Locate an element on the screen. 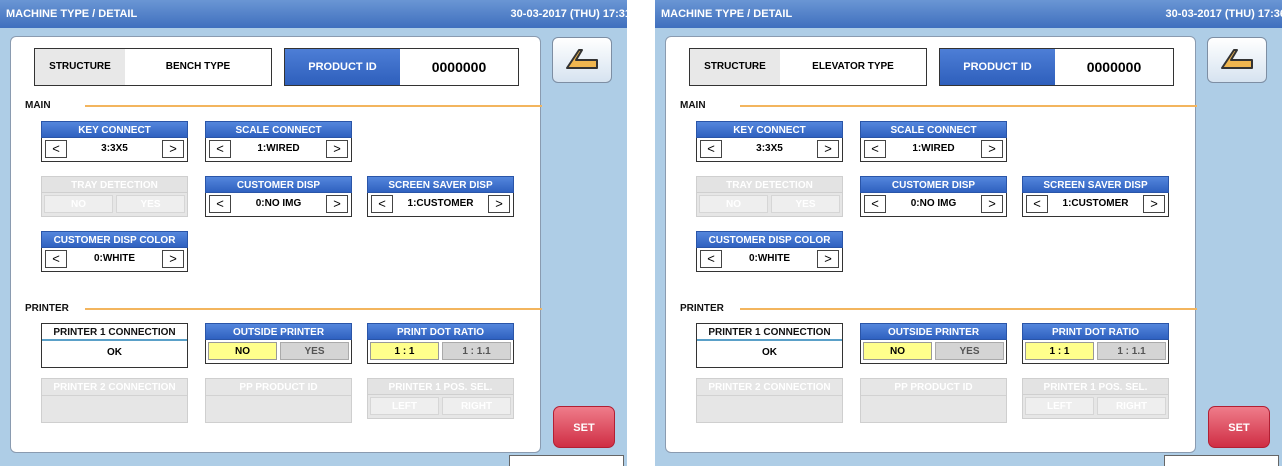 Image resolution: width=1282 pixels, height=466 pixels. scale-connect-field: SCALE CONNECT < 1:WIRED > is located at coordinates (933, 143).